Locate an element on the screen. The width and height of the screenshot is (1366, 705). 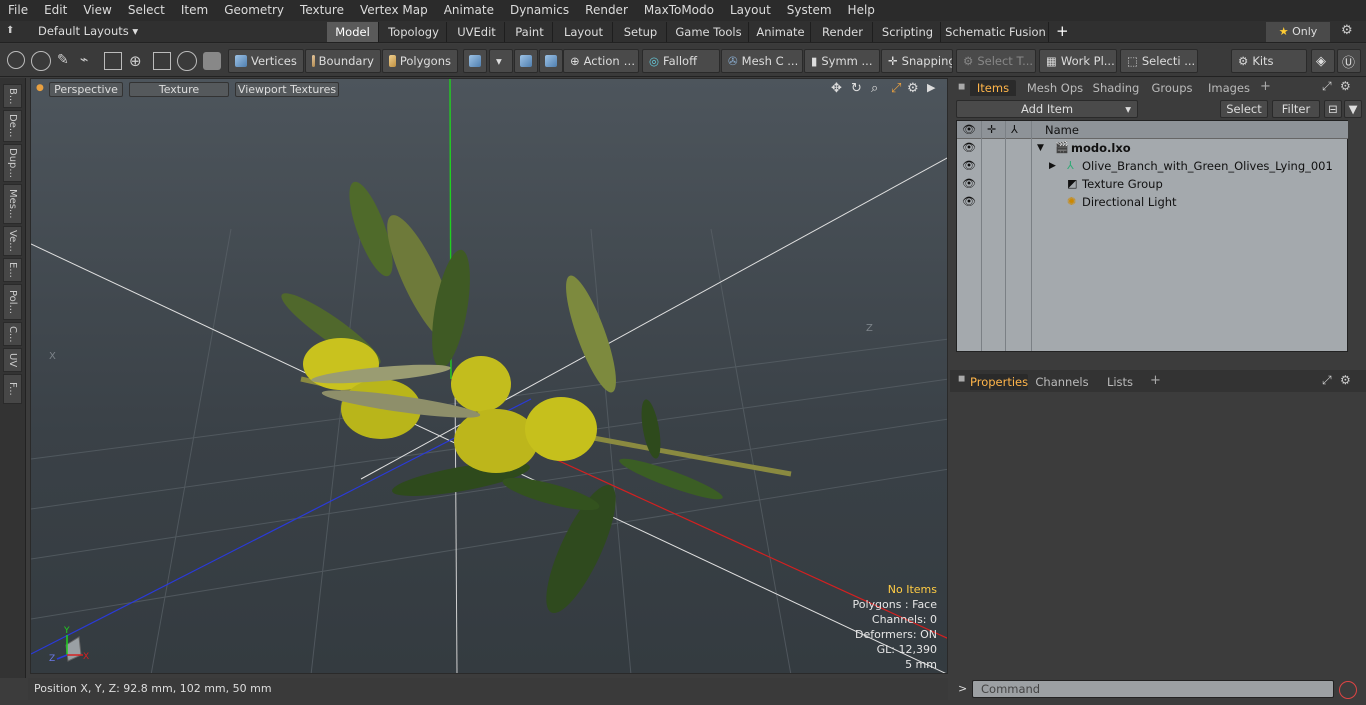
tab-channels: Channels is located at coordinates (1062, 382).